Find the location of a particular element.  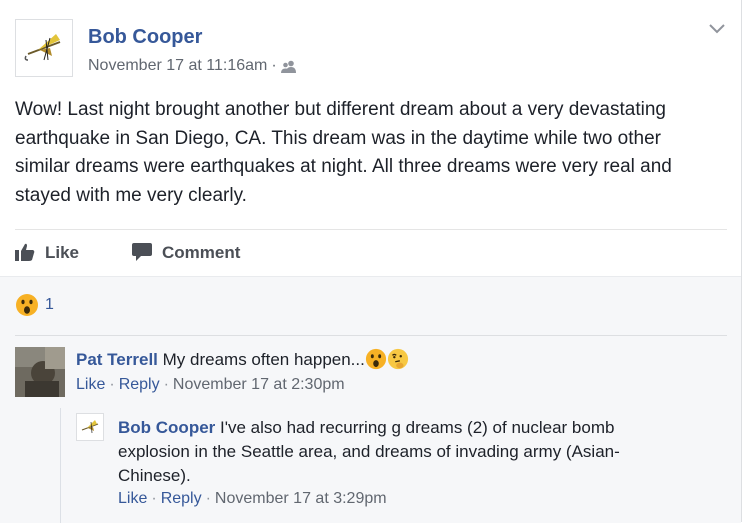

reply-author-avatar is located at coordinates (90, 427).